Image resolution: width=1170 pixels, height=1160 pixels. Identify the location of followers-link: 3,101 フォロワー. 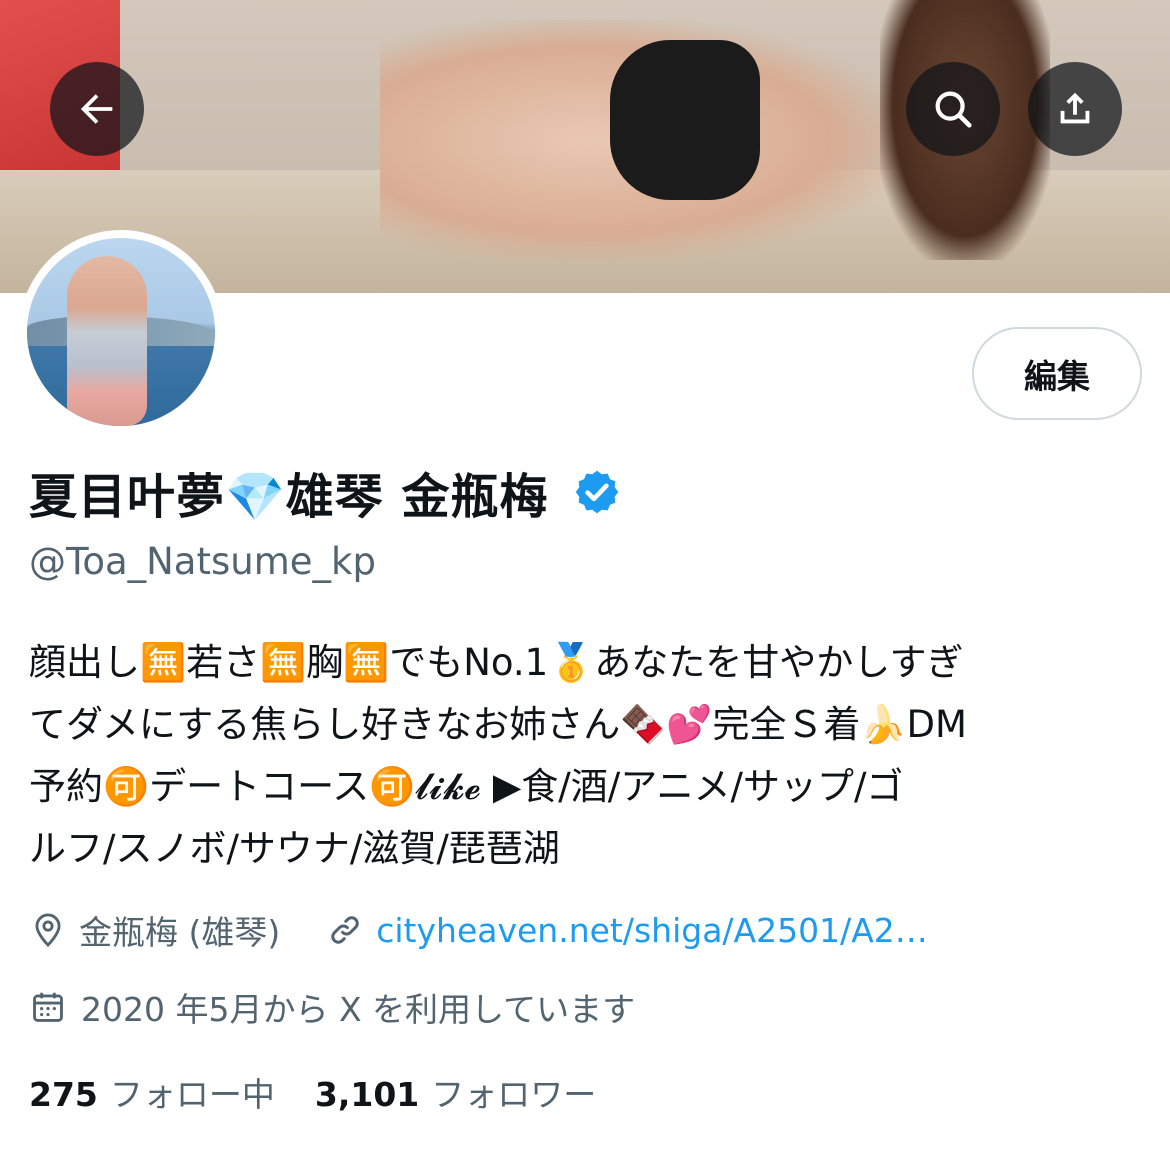
(455, 1092).